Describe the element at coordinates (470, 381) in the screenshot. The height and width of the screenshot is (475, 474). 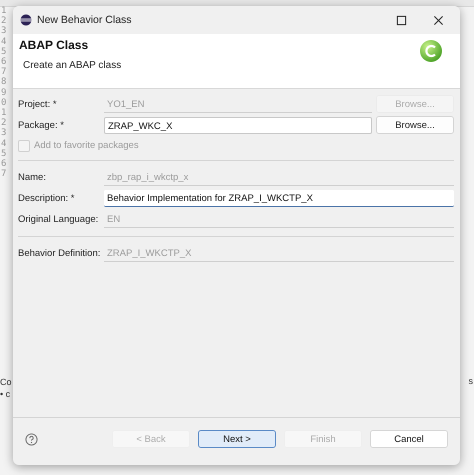
I see `background-text: s` at that location.